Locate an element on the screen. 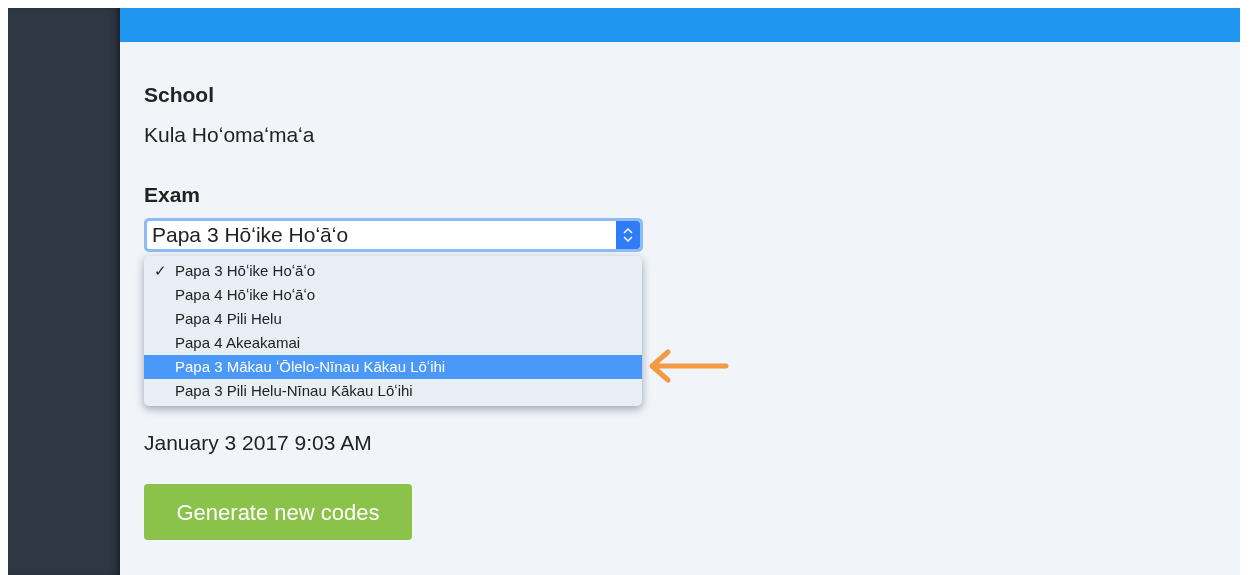 The width and height of the screenshot is (1250, 575). field-label: School is located at coordinates (179, 95).